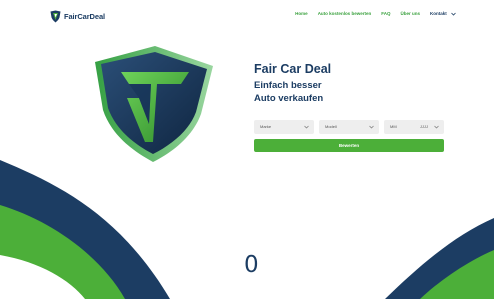  I want to click on model-select-label: Modell, so click(331, 126).